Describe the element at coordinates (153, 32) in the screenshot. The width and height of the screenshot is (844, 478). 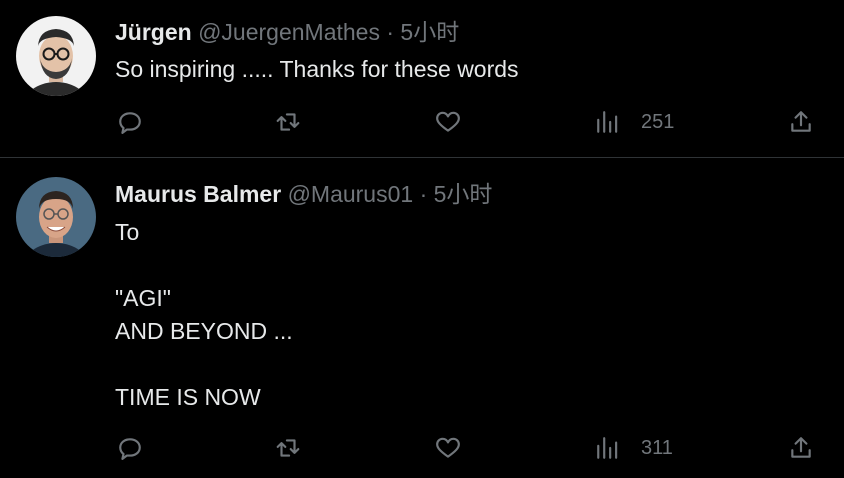
I see `author-name: Jürgen` at that location.